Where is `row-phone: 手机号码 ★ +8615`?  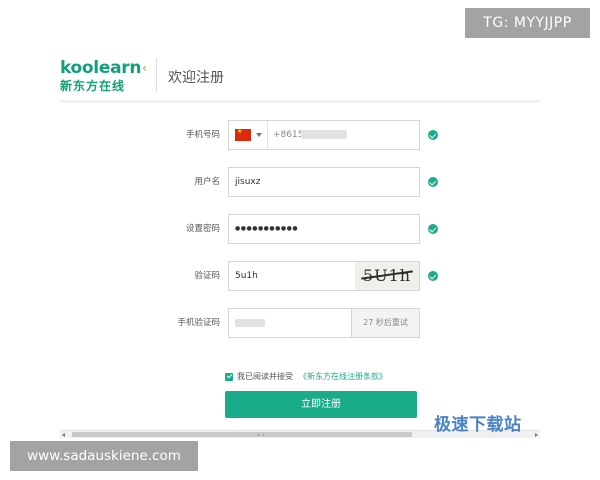 row-phone: 手机号码 ★ +8615 is located at coordinates (300, 135).